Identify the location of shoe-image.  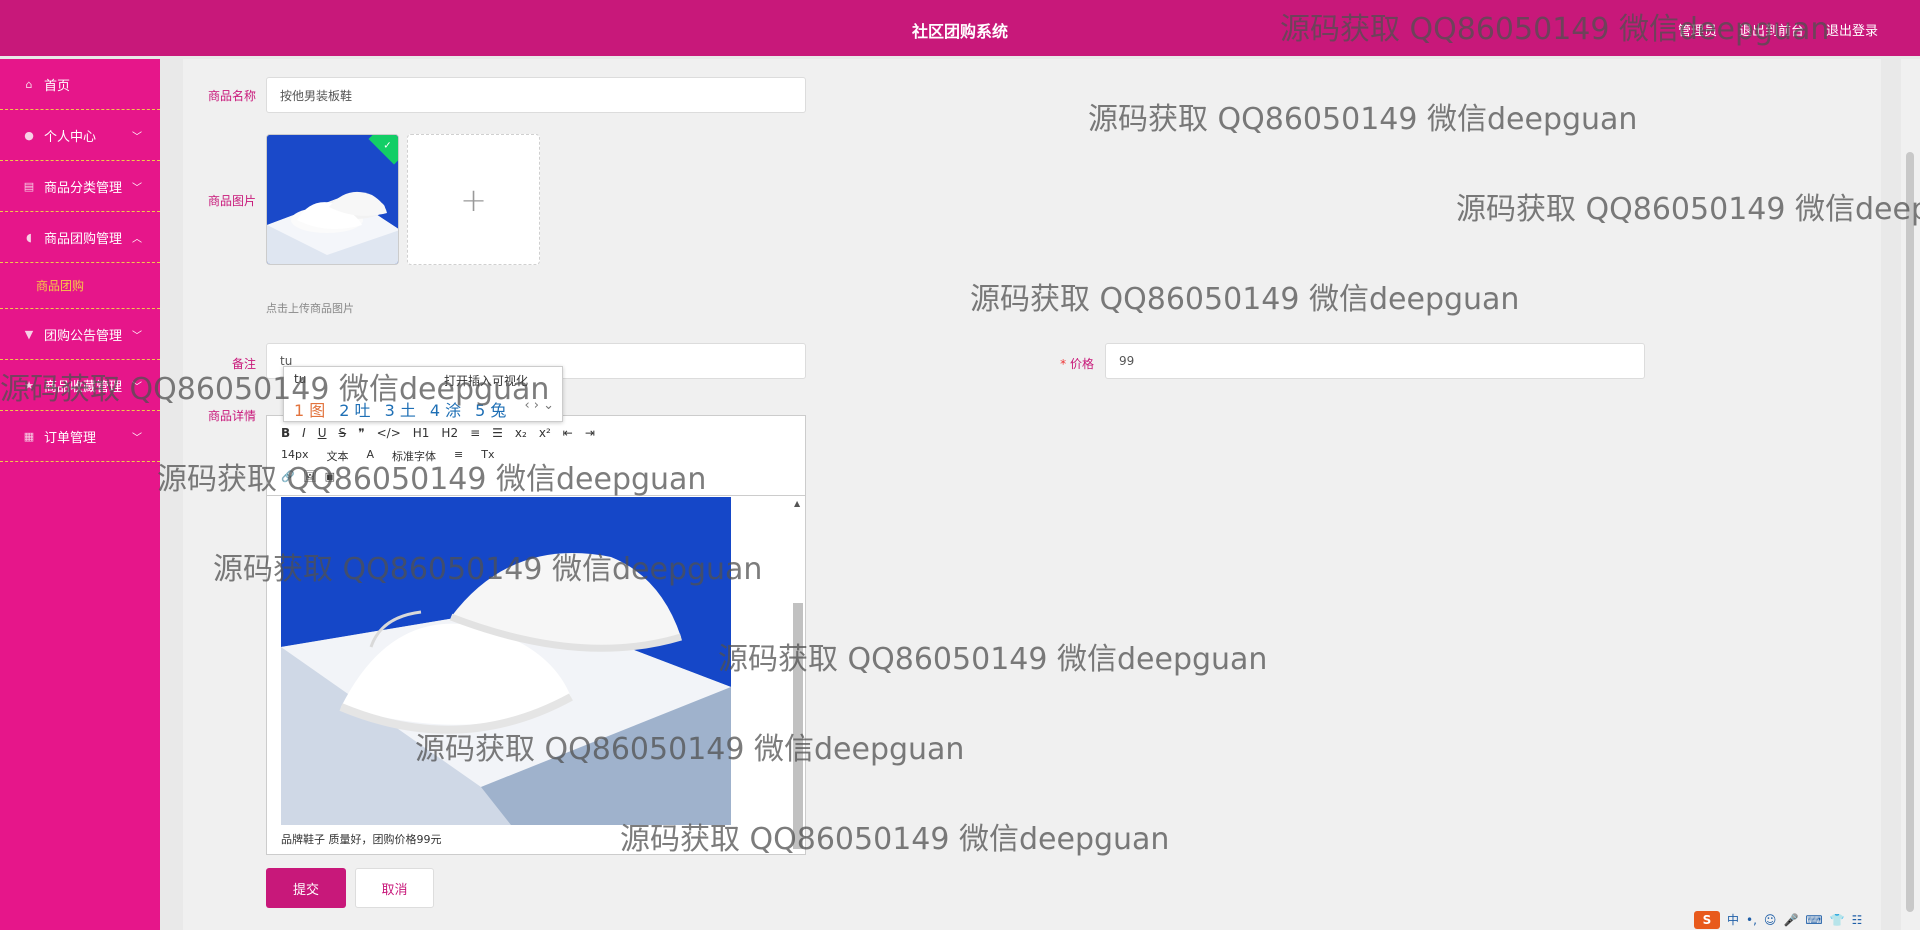
(332, 199).